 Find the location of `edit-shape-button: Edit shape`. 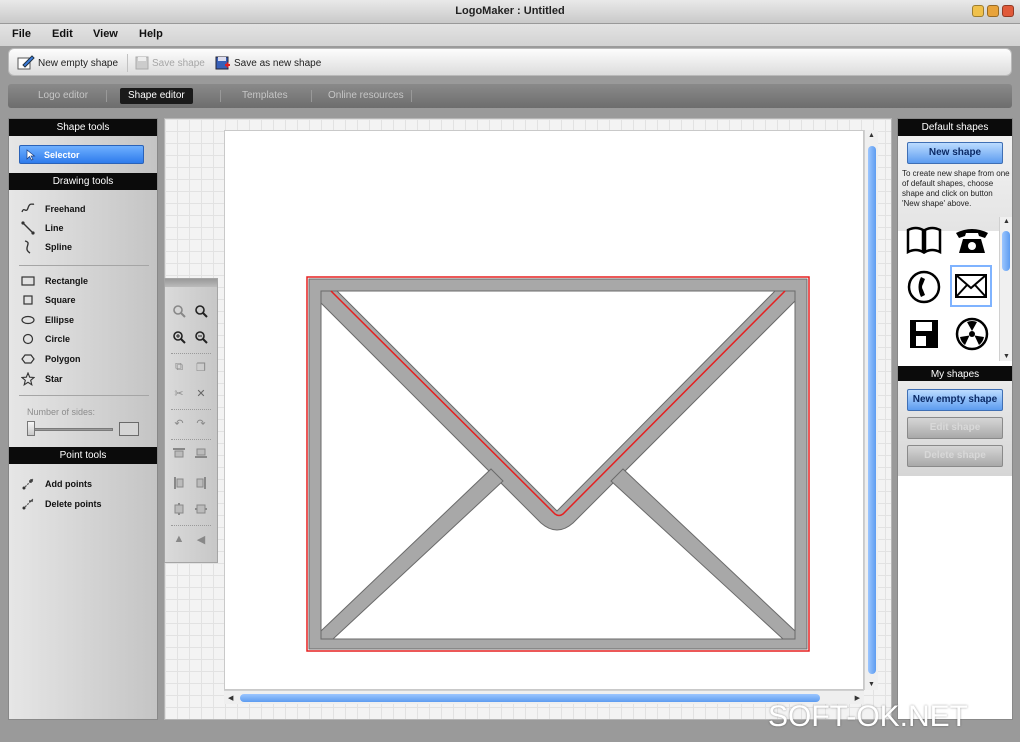

edit-shape-button: Edit shape is located at coordinates (955, 428).